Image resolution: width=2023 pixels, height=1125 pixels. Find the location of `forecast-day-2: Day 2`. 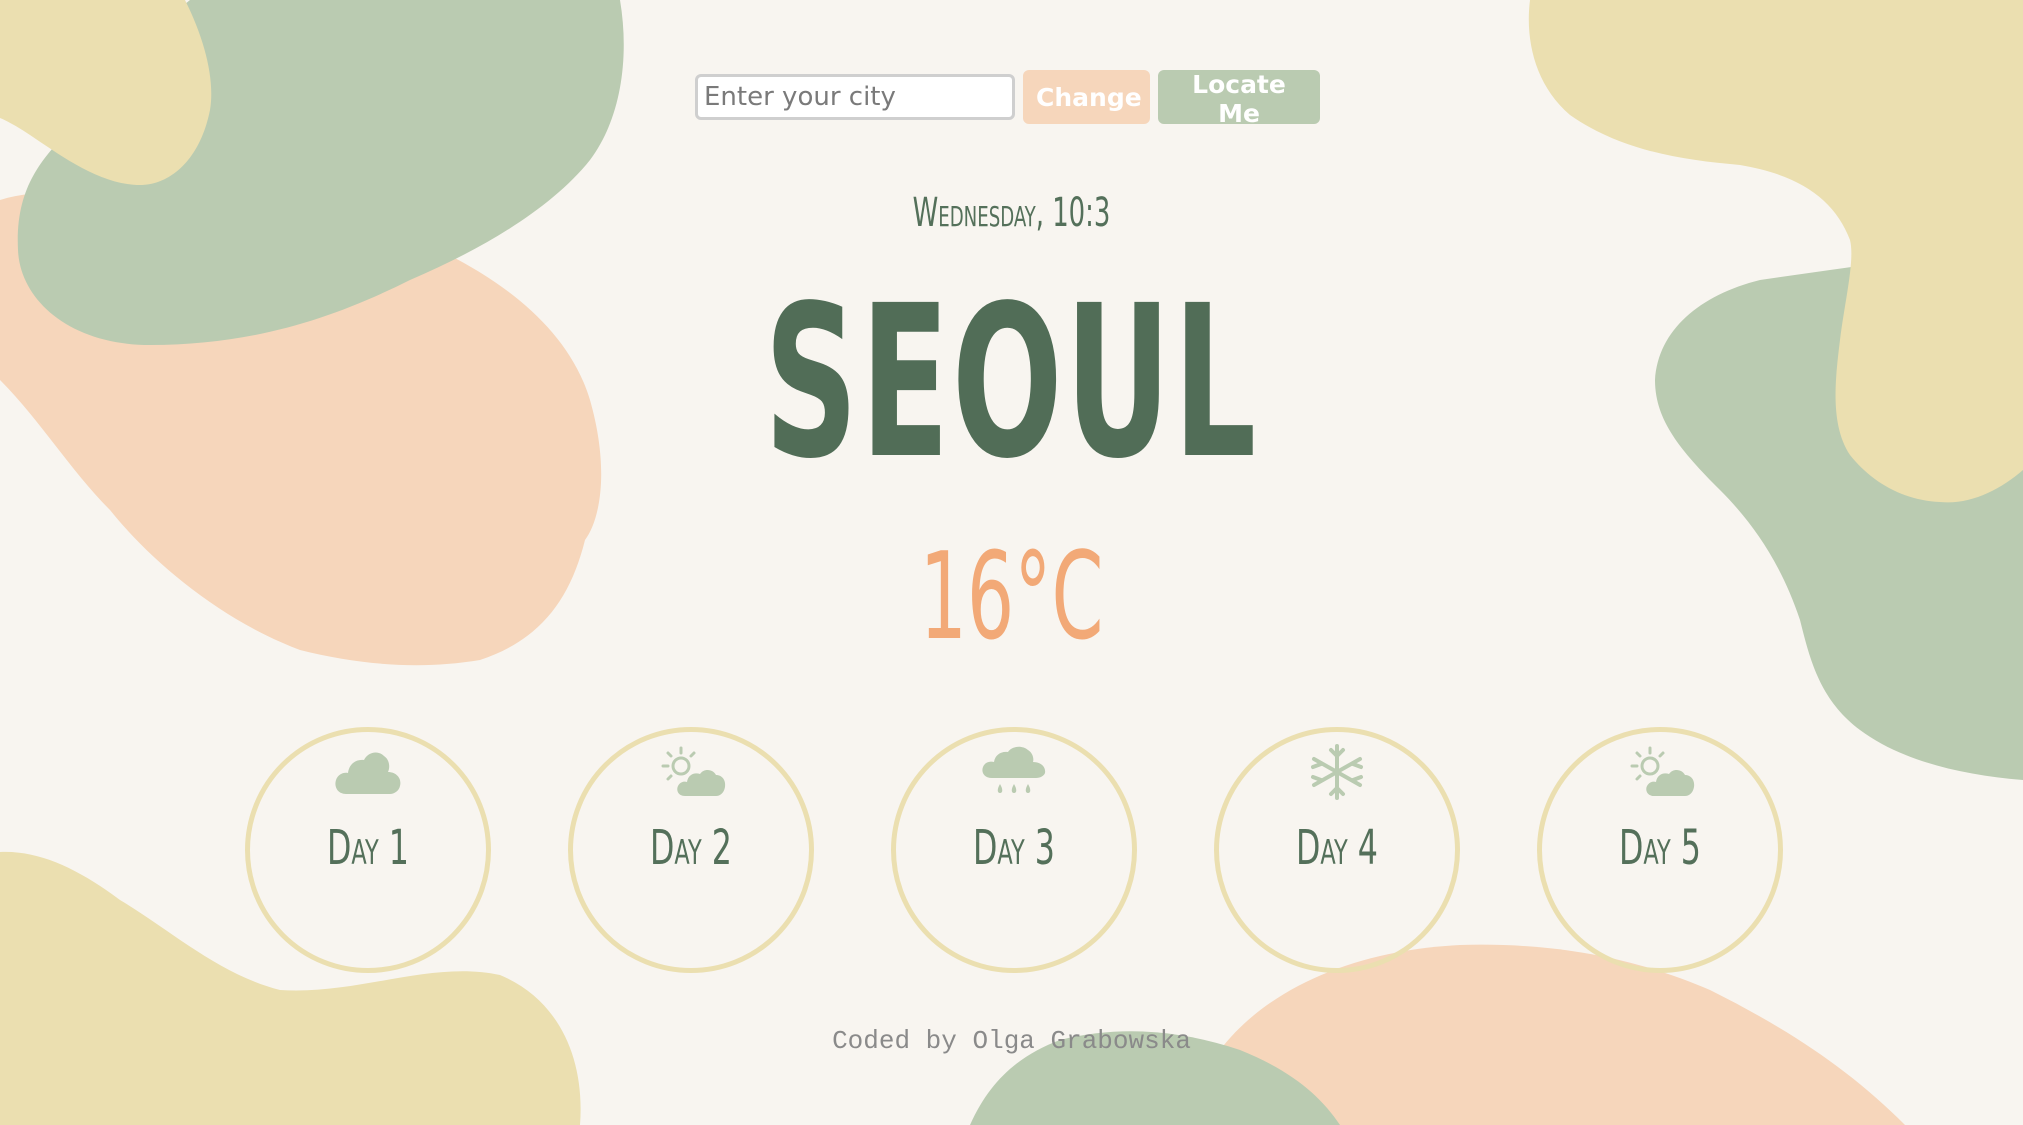

forecast-day-2: Day 2 is located at coordinates (691, 850).